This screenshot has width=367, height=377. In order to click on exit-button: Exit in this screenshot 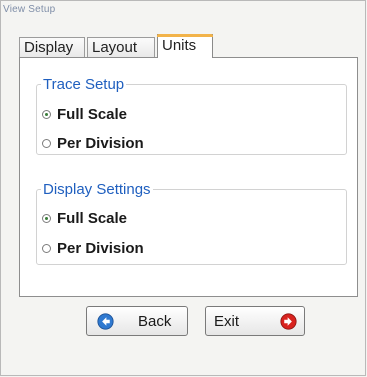, I will do `click(255, 321)`.